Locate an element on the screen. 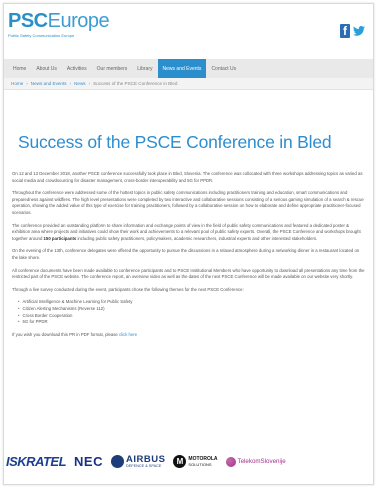 Image resolution: width=378 pixels, height=489 pixels. breadcrumb-news: News is located at coordinates (80, 83).